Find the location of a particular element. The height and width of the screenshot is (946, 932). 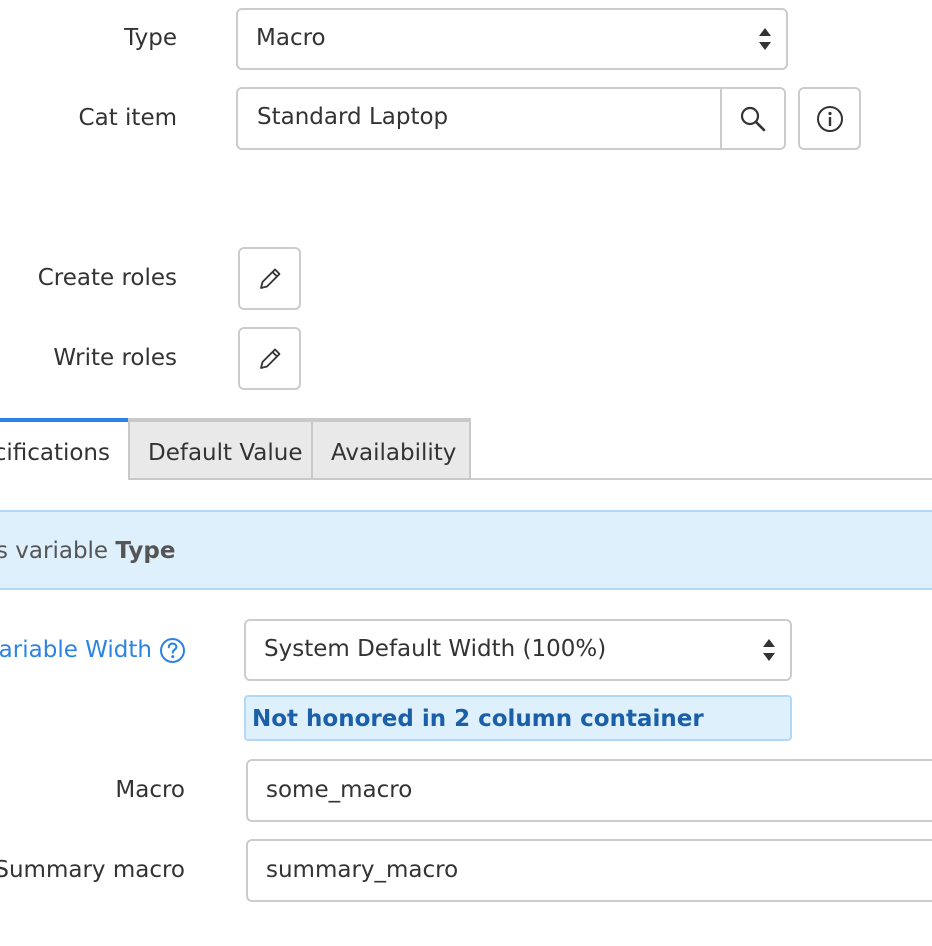

tab-label: Availability is located at coordinates (394, 453).